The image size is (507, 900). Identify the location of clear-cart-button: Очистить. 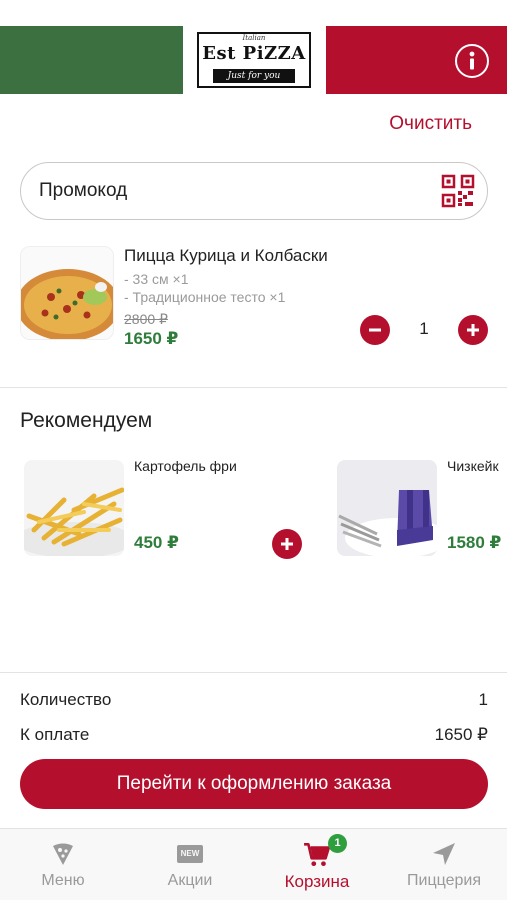
(430, 124).